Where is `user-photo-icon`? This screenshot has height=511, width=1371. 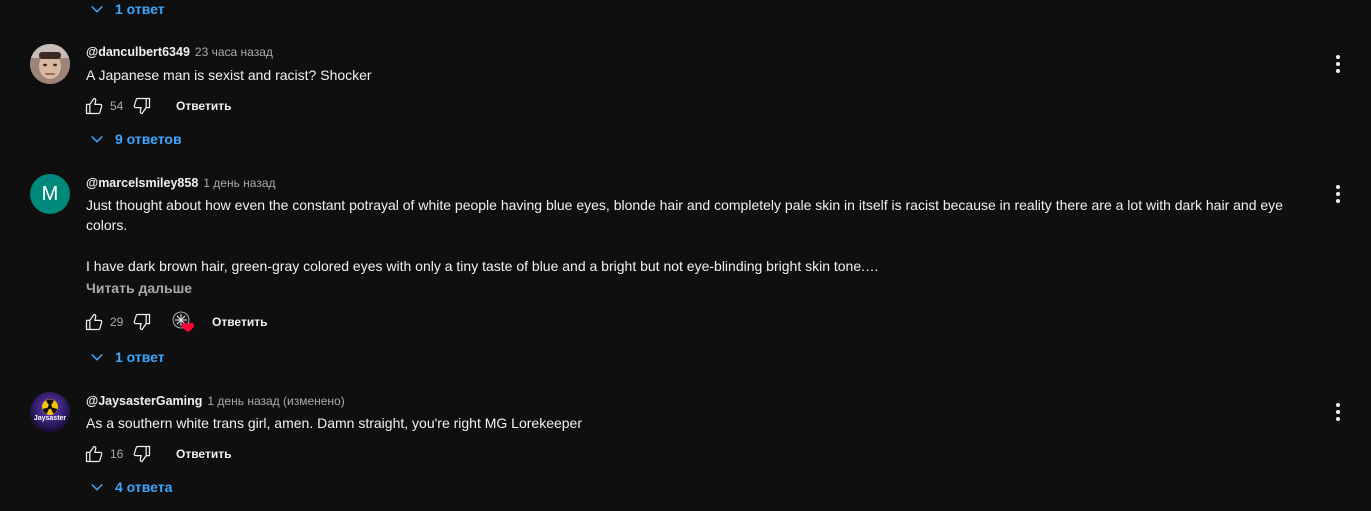 user-photo-icon is located at coordinates (50, 64).